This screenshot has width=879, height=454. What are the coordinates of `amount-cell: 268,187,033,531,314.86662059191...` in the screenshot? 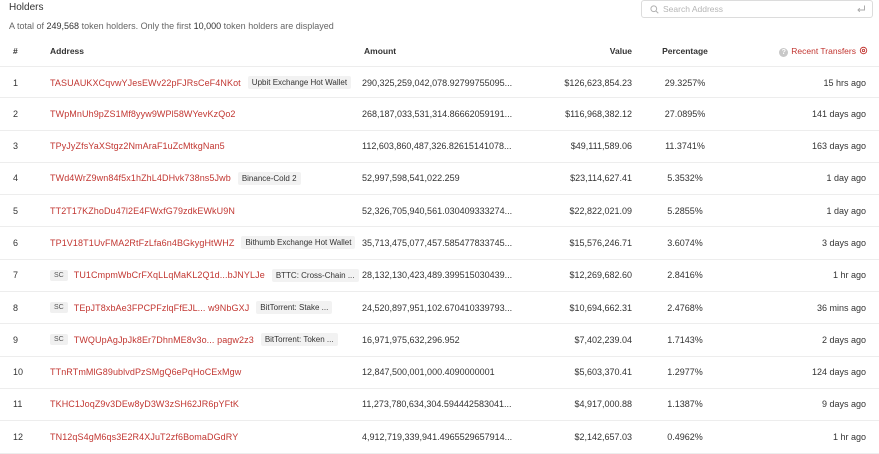 It's located at (437, 113).